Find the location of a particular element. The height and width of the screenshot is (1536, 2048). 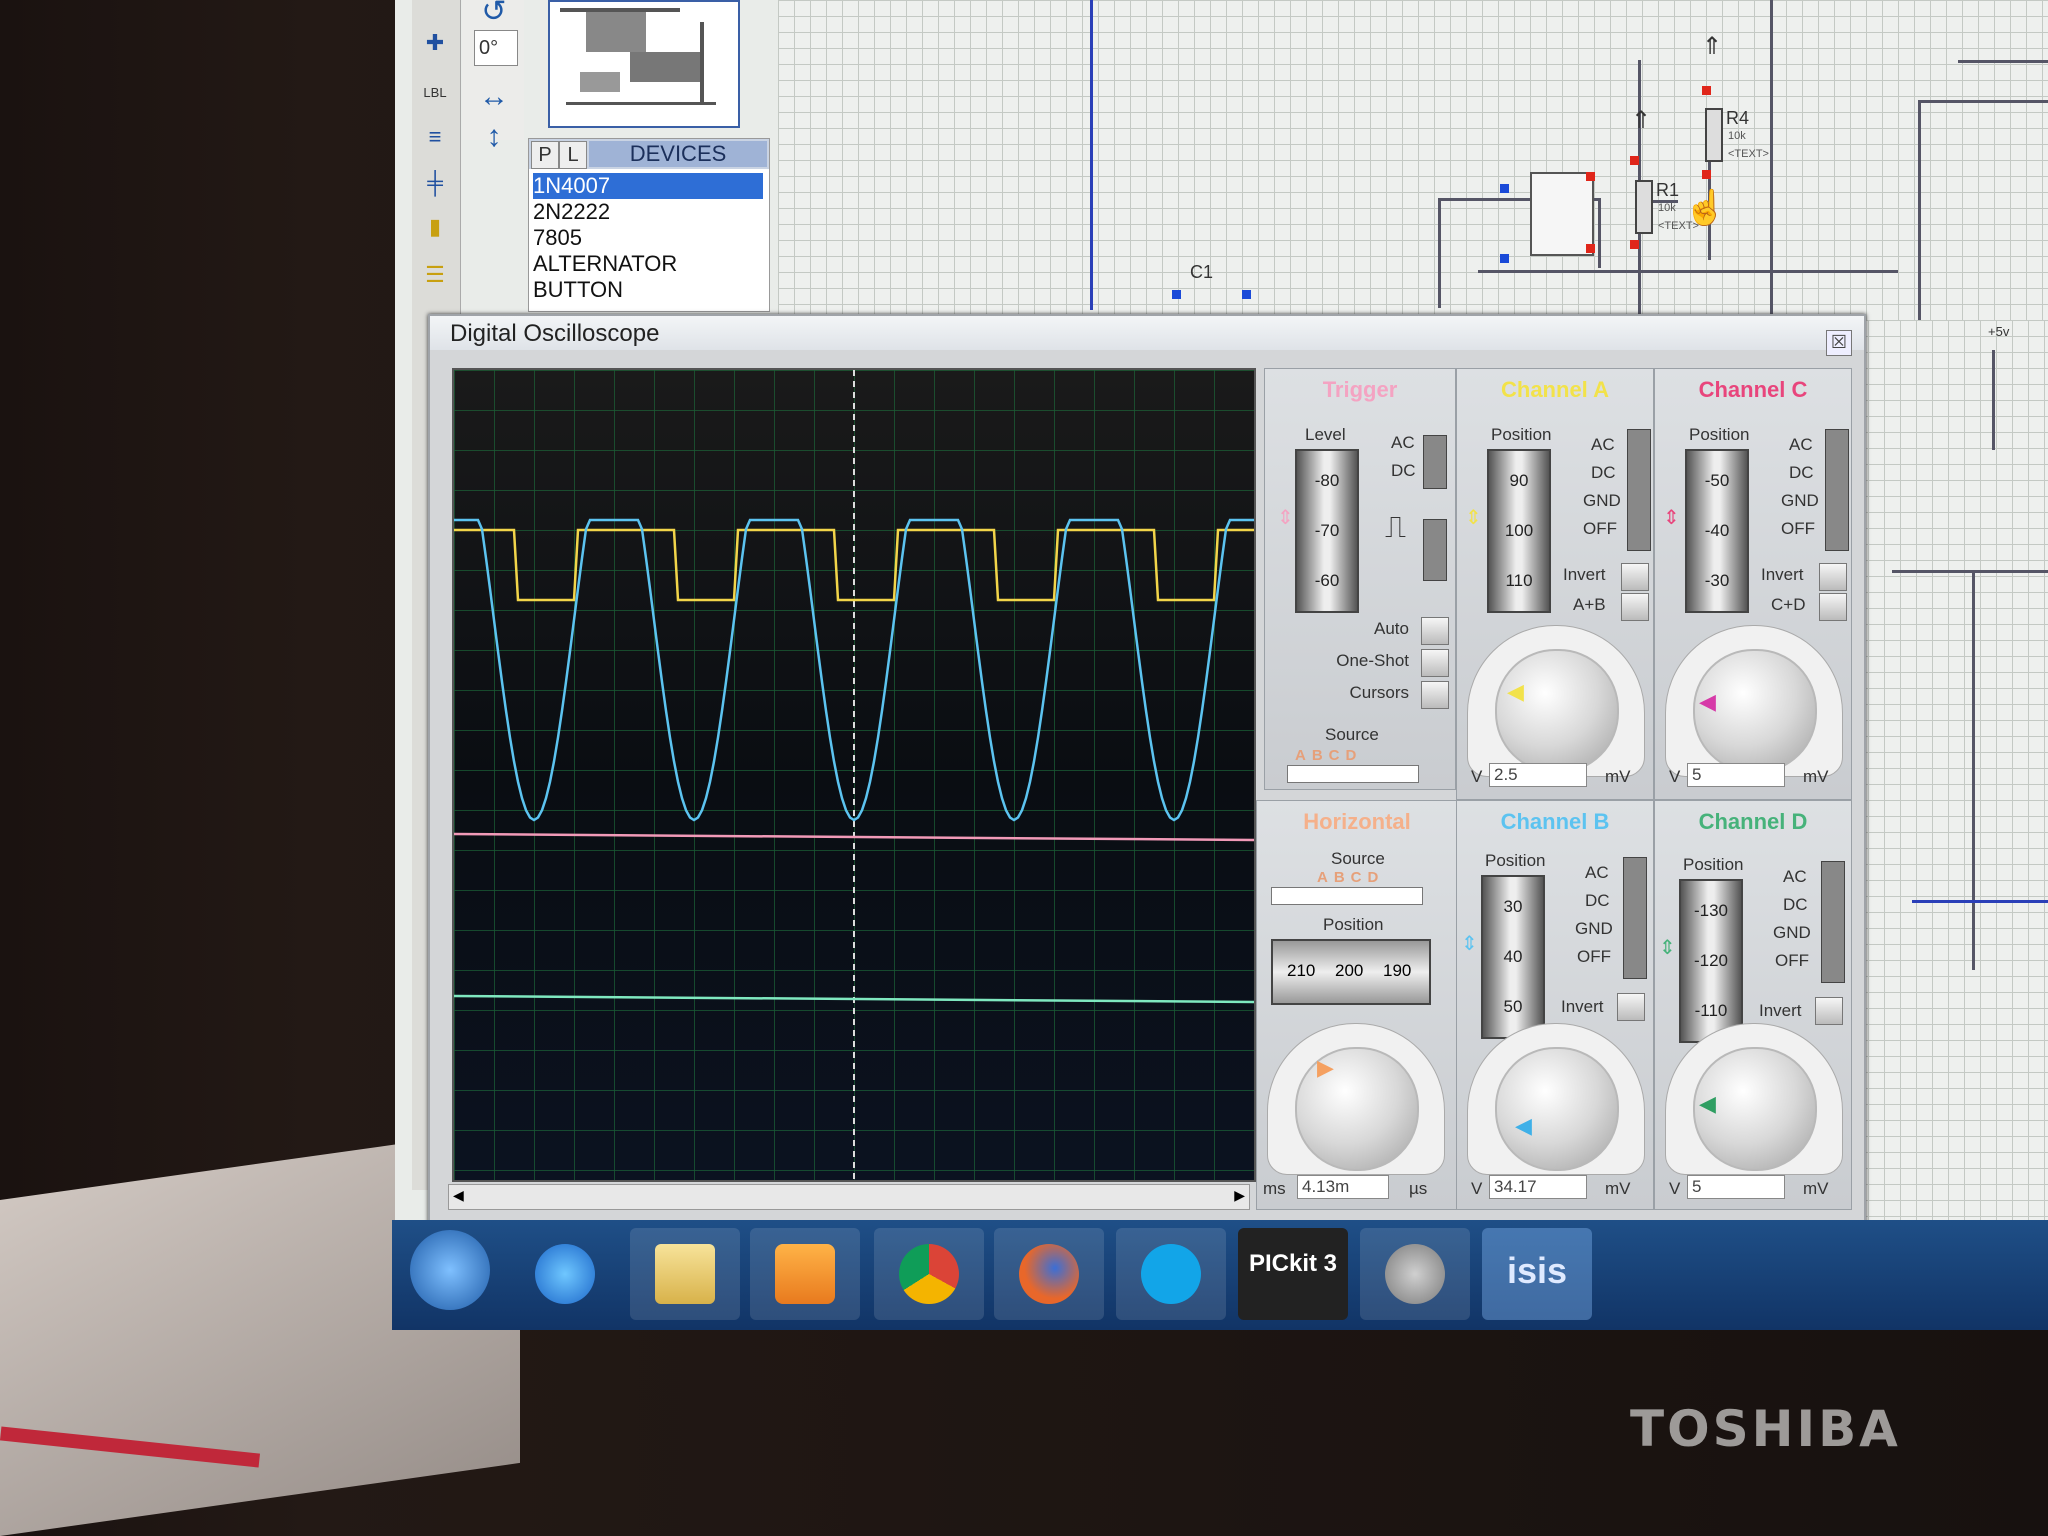

junction-tool-icon: ✚ is located at coordinates (435, 43).